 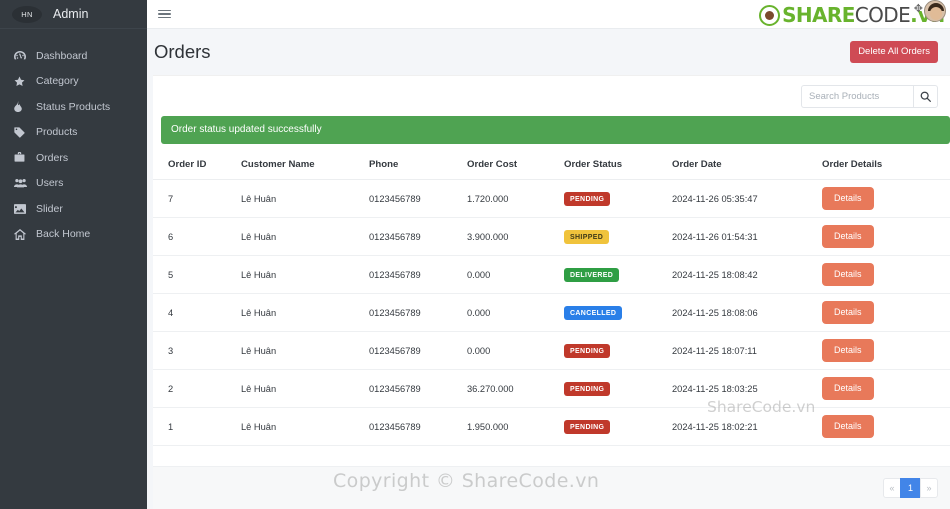 What do you see at coordinates (73, 209) in the screenshot?
I see `sidebar-item-slider: Slider` at bounding box center [73, 209].